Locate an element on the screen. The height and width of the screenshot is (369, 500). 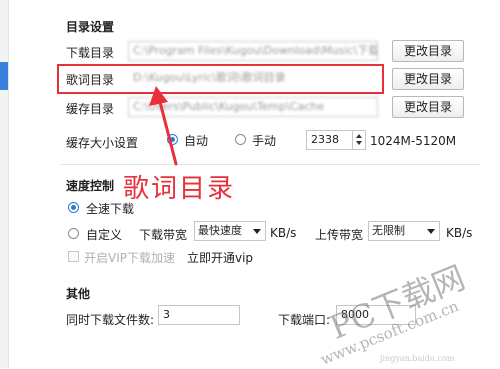
download-bandwidth-label: 下载带宽 is located at coordinates (163, 235).